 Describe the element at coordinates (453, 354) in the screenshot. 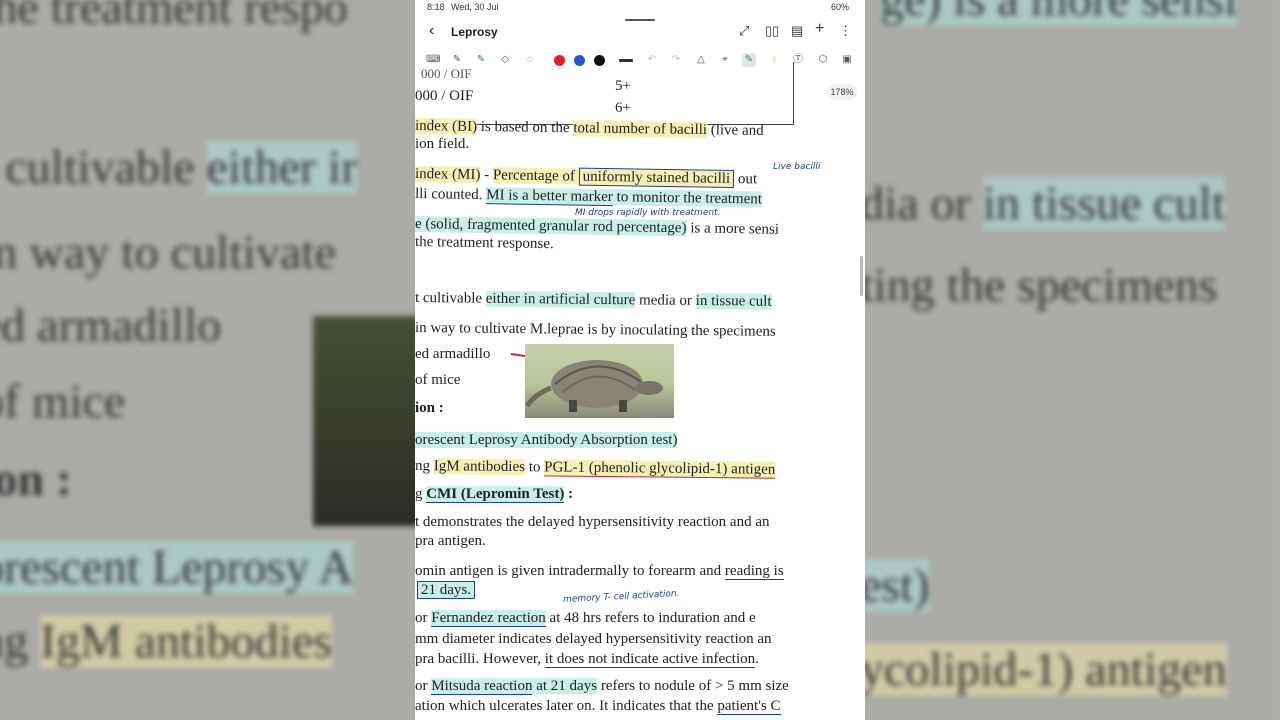

I see `text-line: ed armadillo` at that location.